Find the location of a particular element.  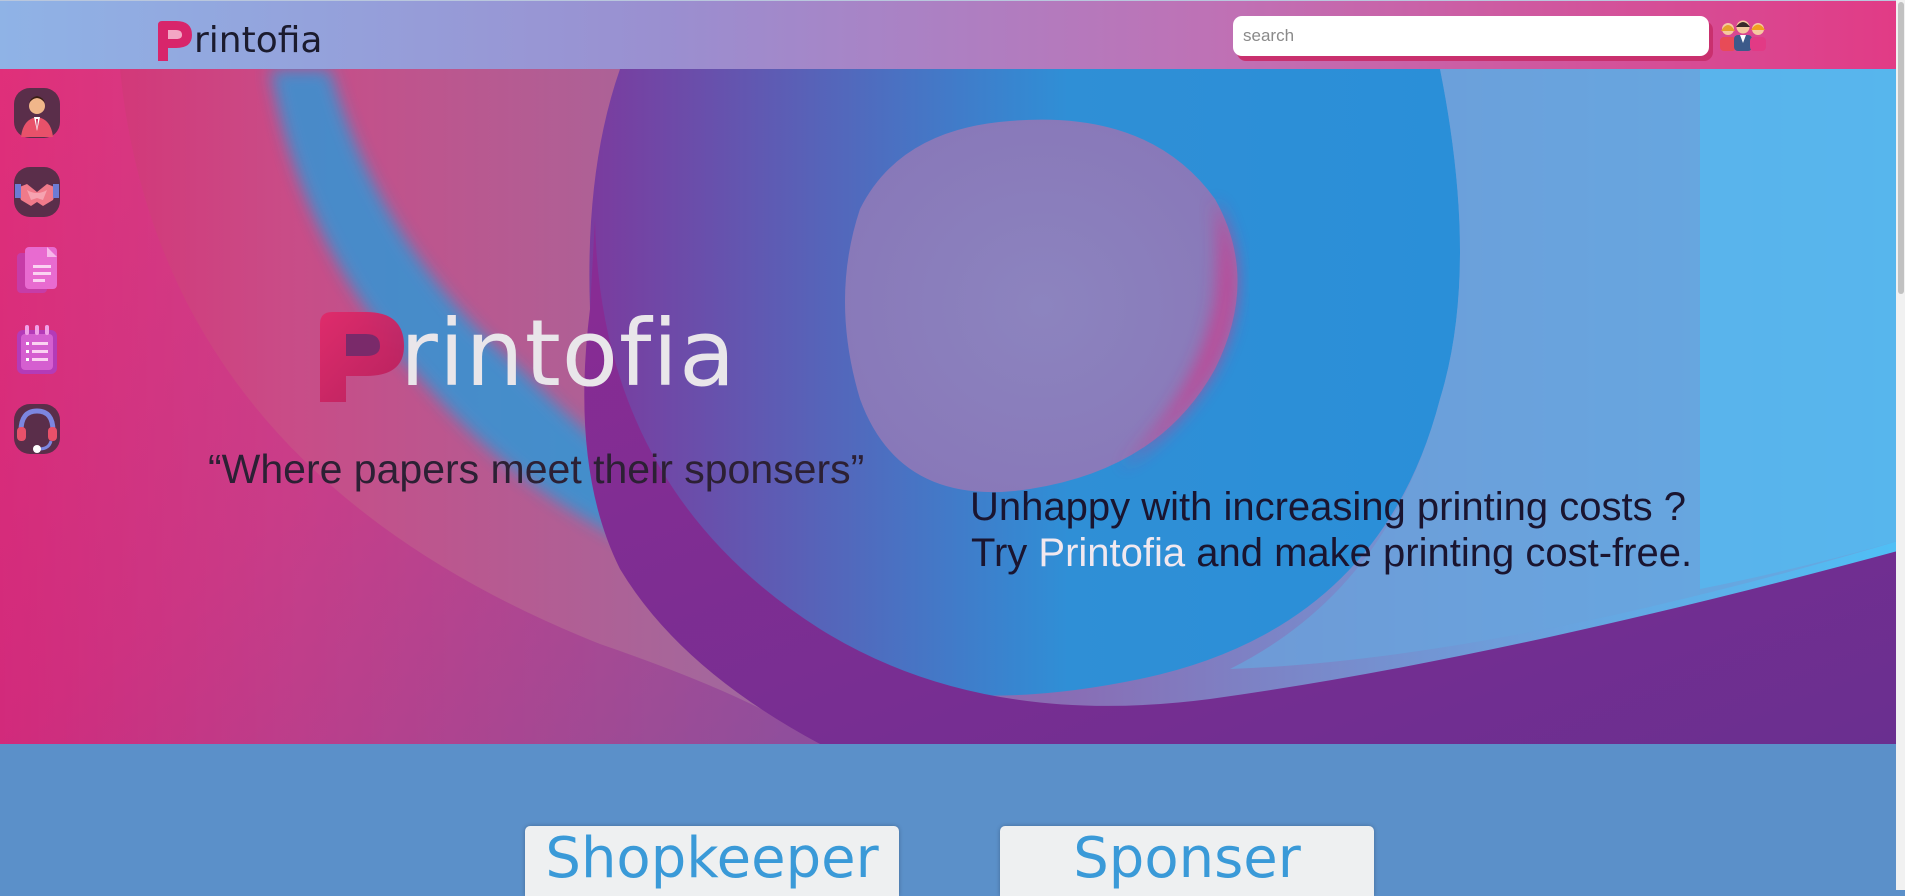

pitch-line-2-prefix: Try is located at coordinates (1005, 553).